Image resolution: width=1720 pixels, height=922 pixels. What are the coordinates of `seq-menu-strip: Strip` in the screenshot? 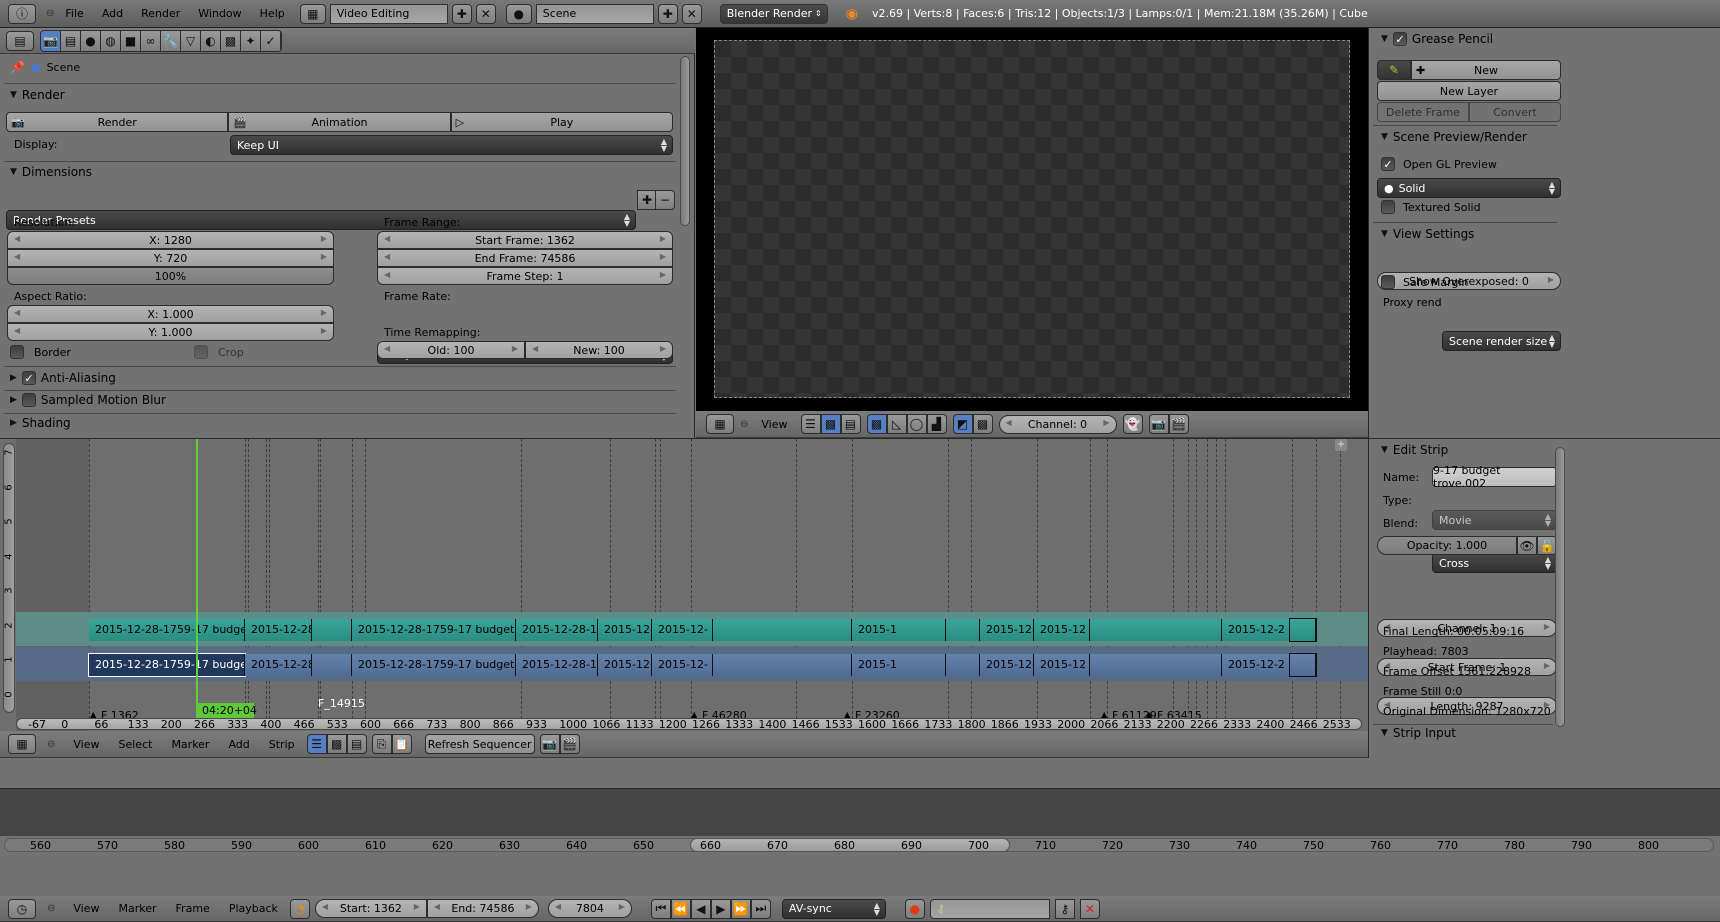 It's located at (282, 744).